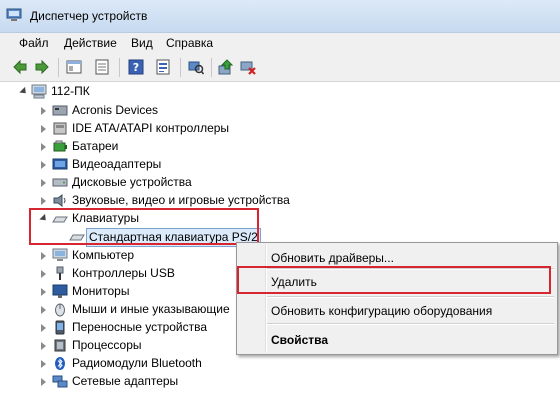 This screenshot has height=393, width=560. What do you see at coordinates (117, 164) in the screenshot?
I see `tree-item-label: Видеоадаптеры` at bounding box center [117, 164].